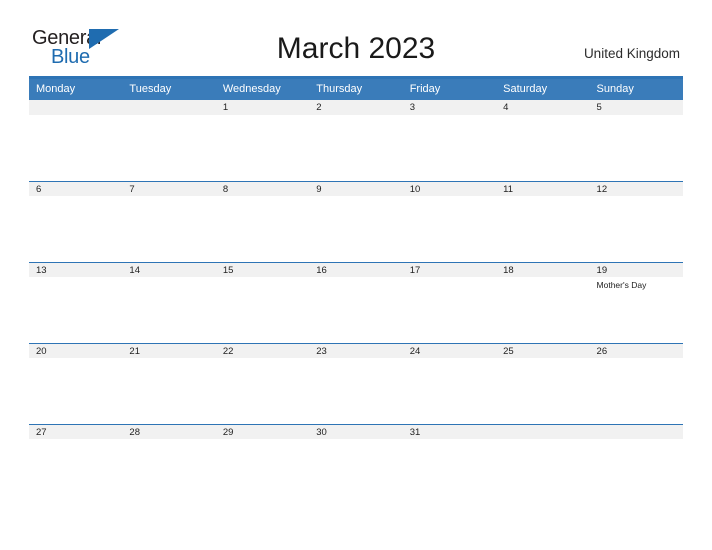 Image resolution: width=712 pixels, height=550 pixels. I want to click on day-number: 31, so click(449, 431).